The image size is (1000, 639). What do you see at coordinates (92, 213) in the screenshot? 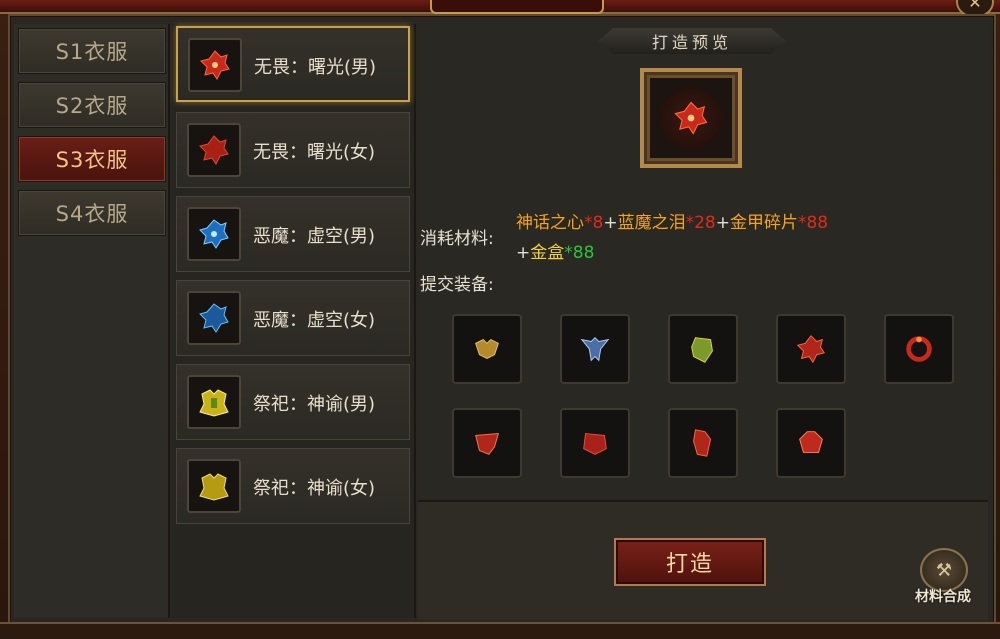
I see `category-s4: S4衣服` at bounding box center [92, 213].